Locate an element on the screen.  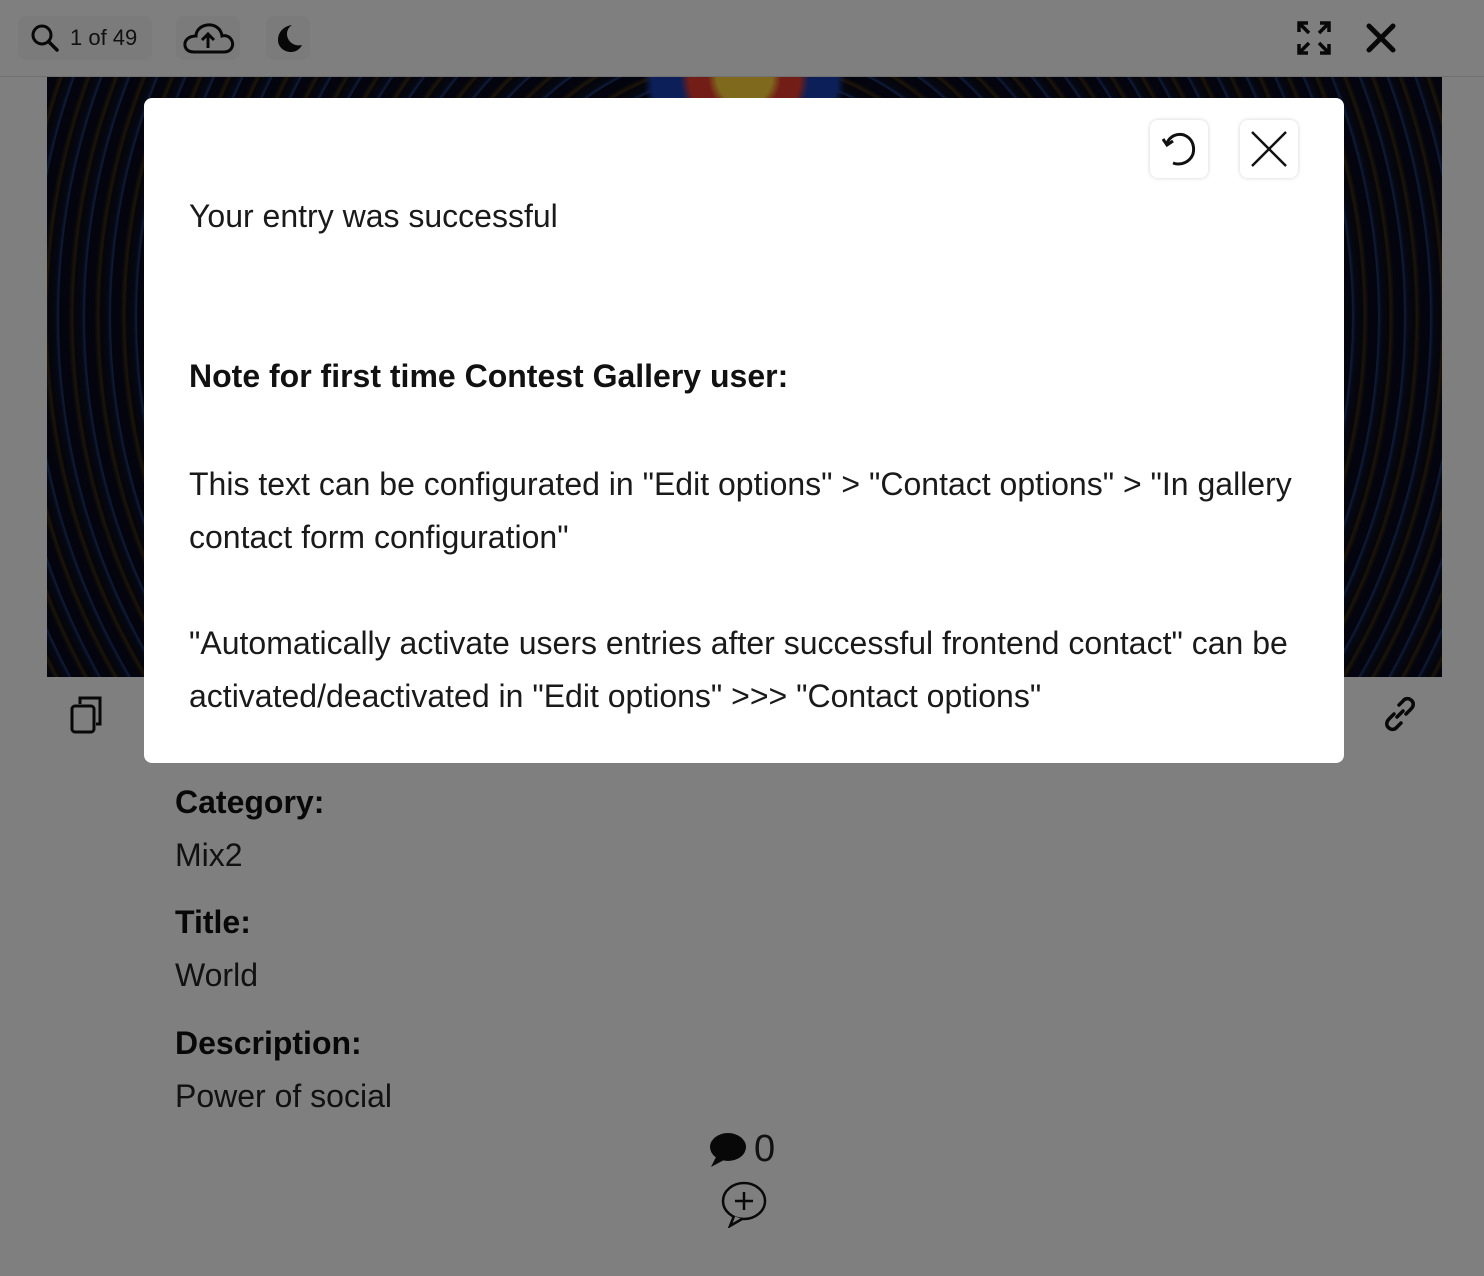
modal-close-button is located at coordinates (1269, 149).